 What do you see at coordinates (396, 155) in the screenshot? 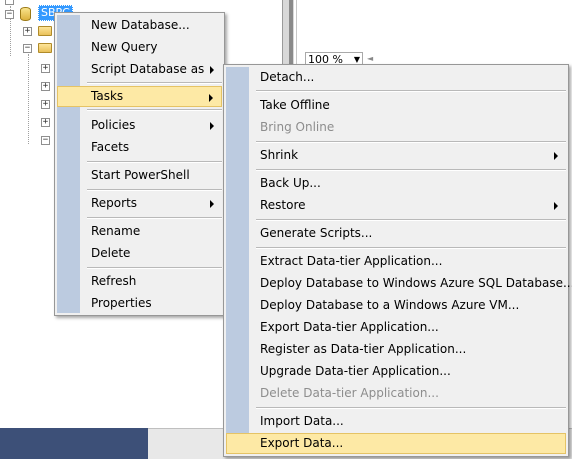
I see `menu-item-shrink: Shrink` at bounding box center [396, 155].